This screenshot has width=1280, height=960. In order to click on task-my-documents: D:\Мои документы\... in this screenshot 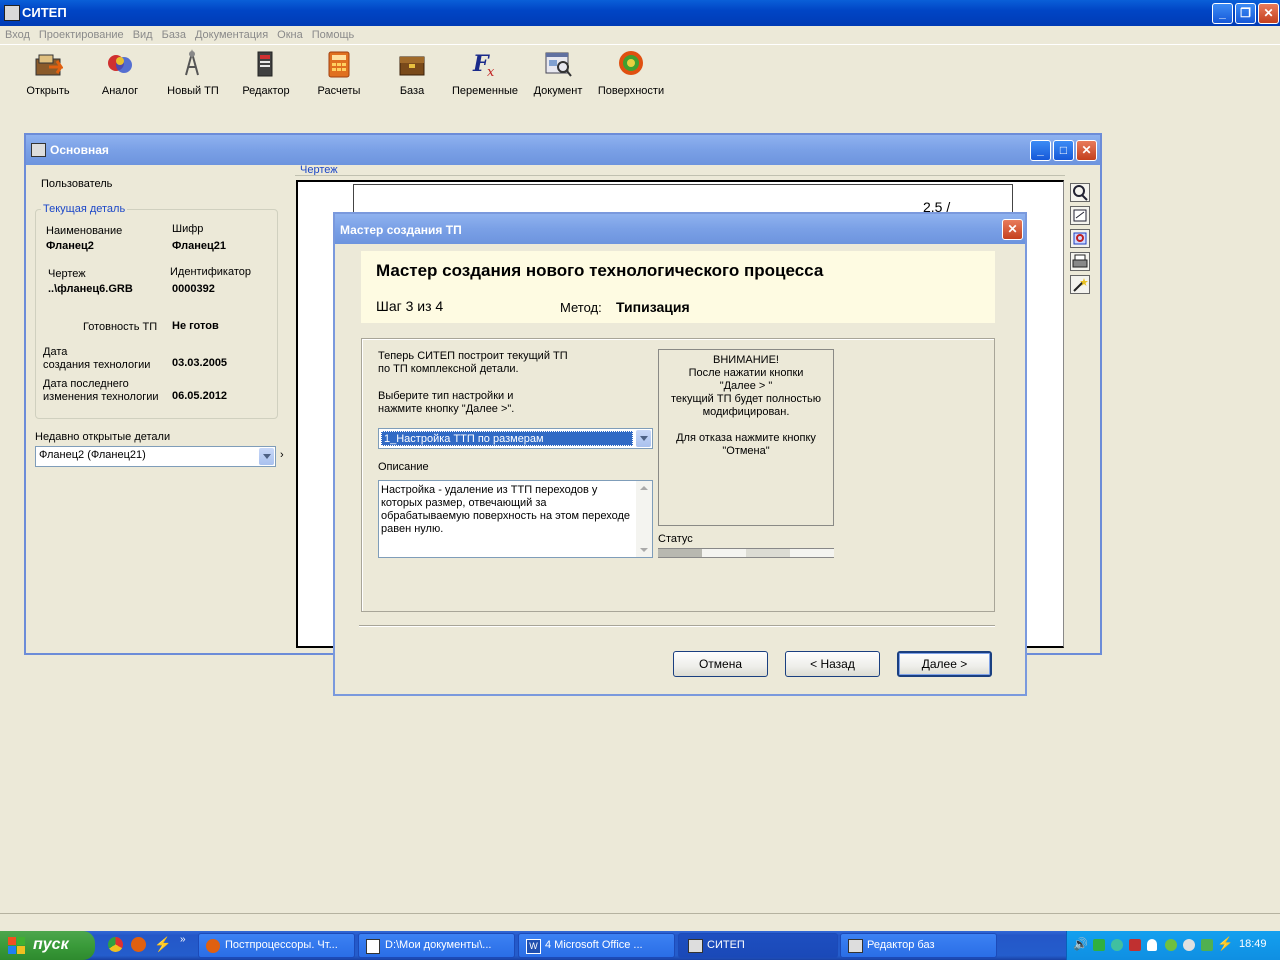, I will do `click(436, 945)`.